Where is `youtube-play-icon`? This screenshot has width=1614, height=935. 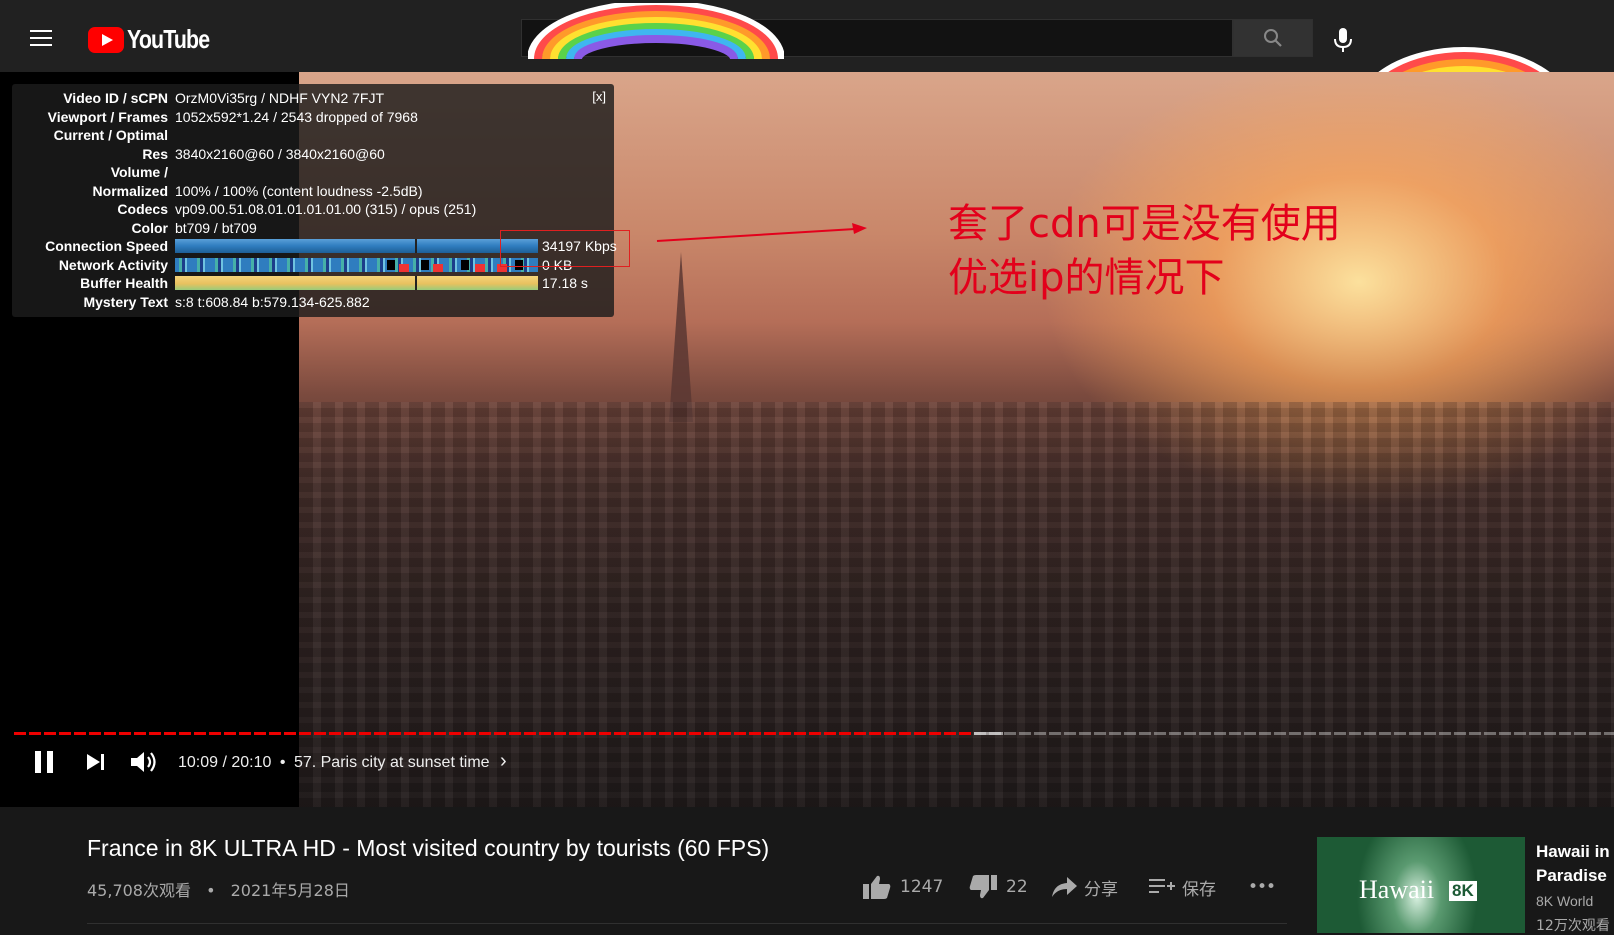
youtube-play-icon is located at coordinates (106, 39).